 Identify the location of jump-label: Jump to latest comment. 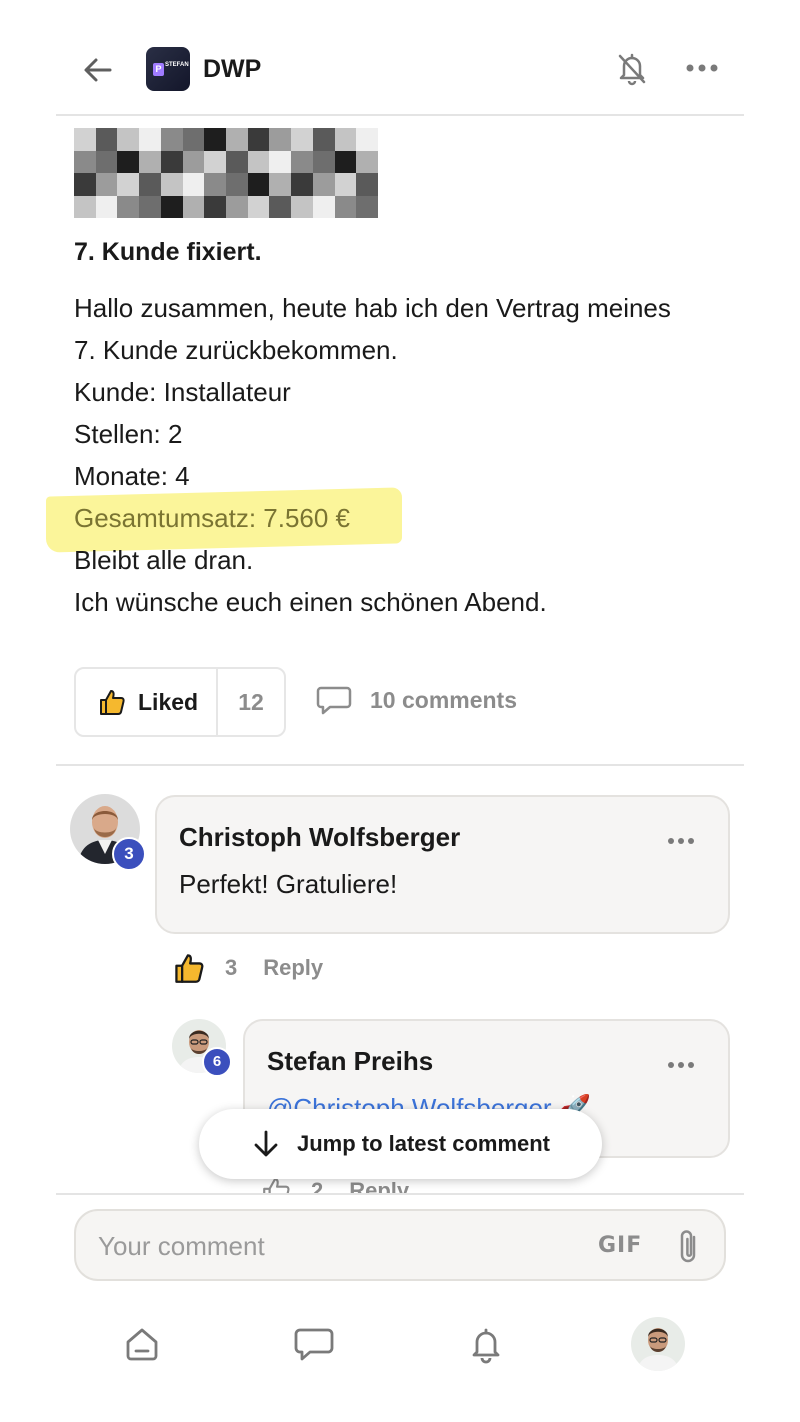
(423, 1143).